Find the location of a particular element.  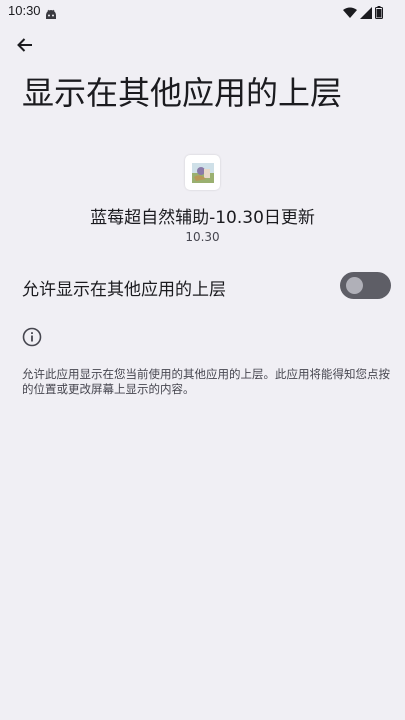

app-name: 蓝莓超自然辅助-10.30日更新 is located at coordinates (202, 218).